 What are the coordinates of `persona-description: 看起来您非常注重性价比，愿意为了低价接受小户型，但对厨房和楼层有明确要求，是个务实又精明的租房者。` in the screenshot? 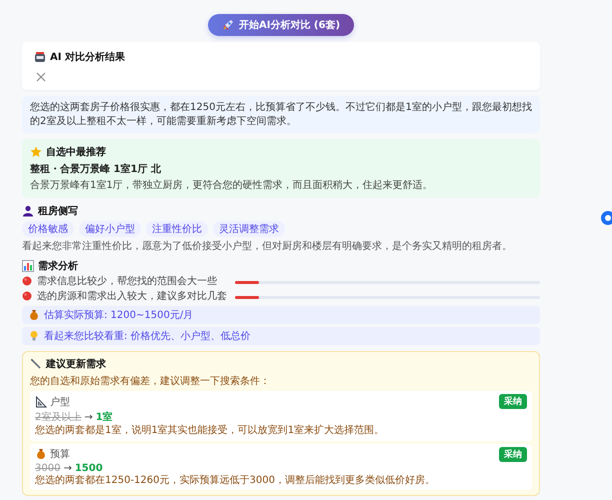 It's located at (267, 246).